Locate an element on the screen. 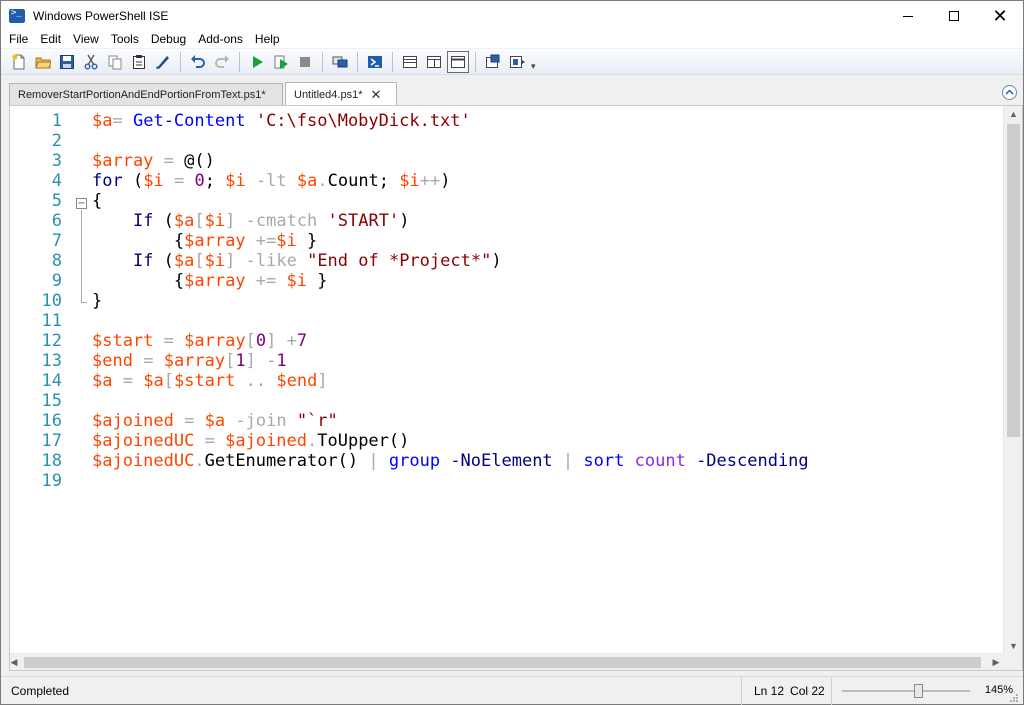 Image resolution: width=1024 pixels, height=705 pixels. menu-addons: Add-ons is located at coordinates (220, 39).